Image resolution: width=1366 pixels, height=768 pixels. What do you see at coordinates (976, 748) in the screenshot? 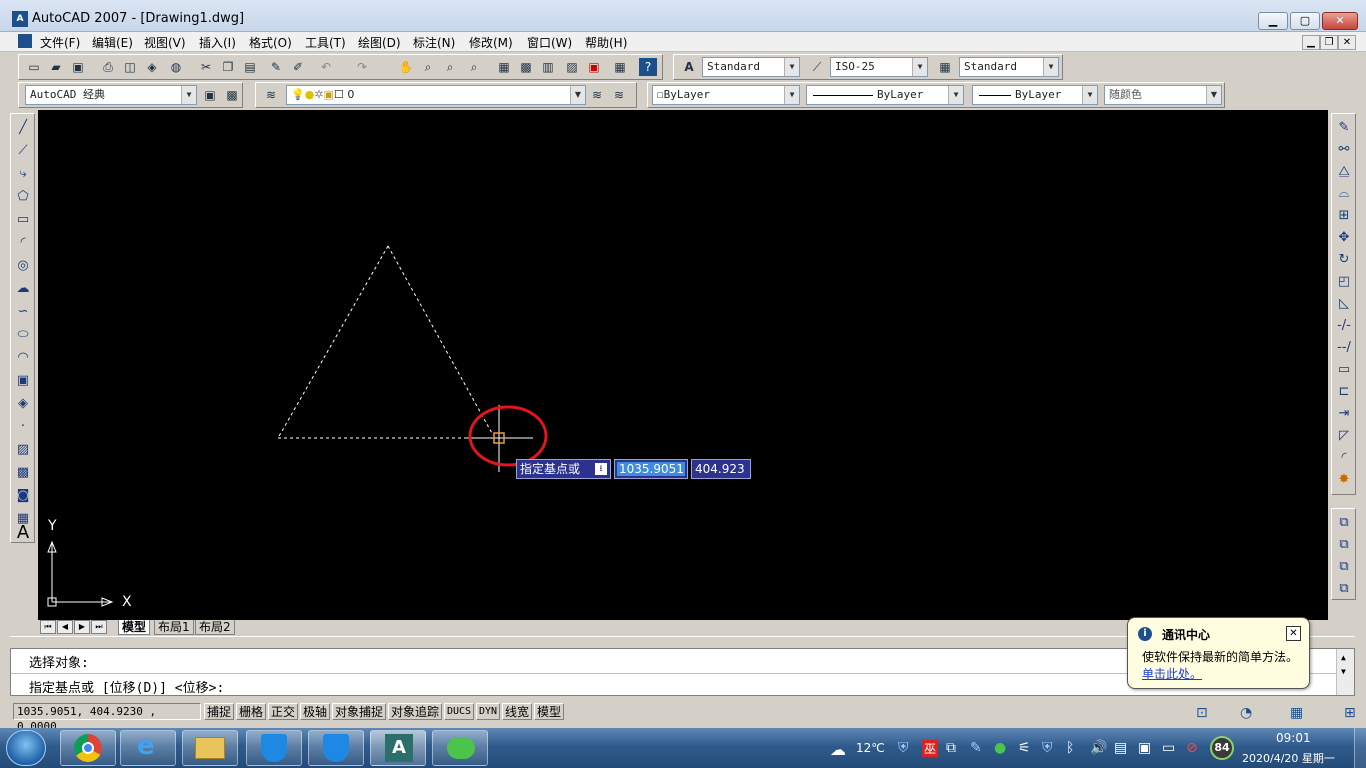
I see `tool-tray-icon: ✎` at bounding box center [976, 748].